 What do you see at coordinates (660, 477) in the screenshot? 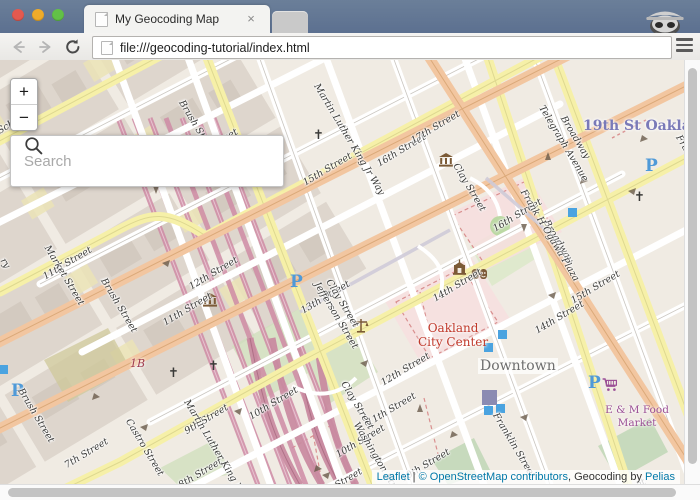
I see `attribution-pelias-link: Pelias` at bounding box center [660, 477].